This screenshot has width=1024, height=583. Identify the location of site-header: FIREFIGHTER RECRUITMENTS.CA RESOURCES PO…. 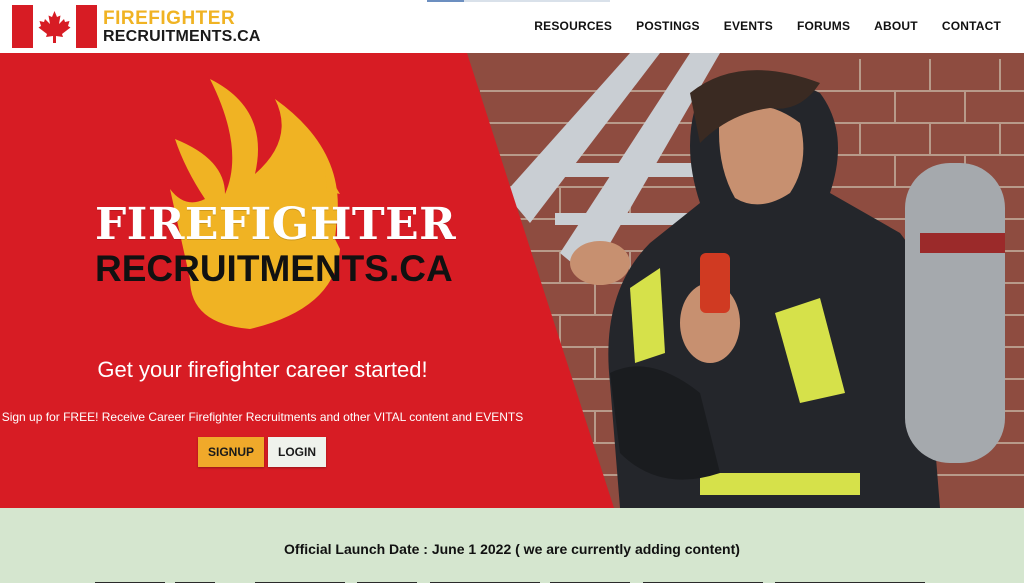
(512, 26).